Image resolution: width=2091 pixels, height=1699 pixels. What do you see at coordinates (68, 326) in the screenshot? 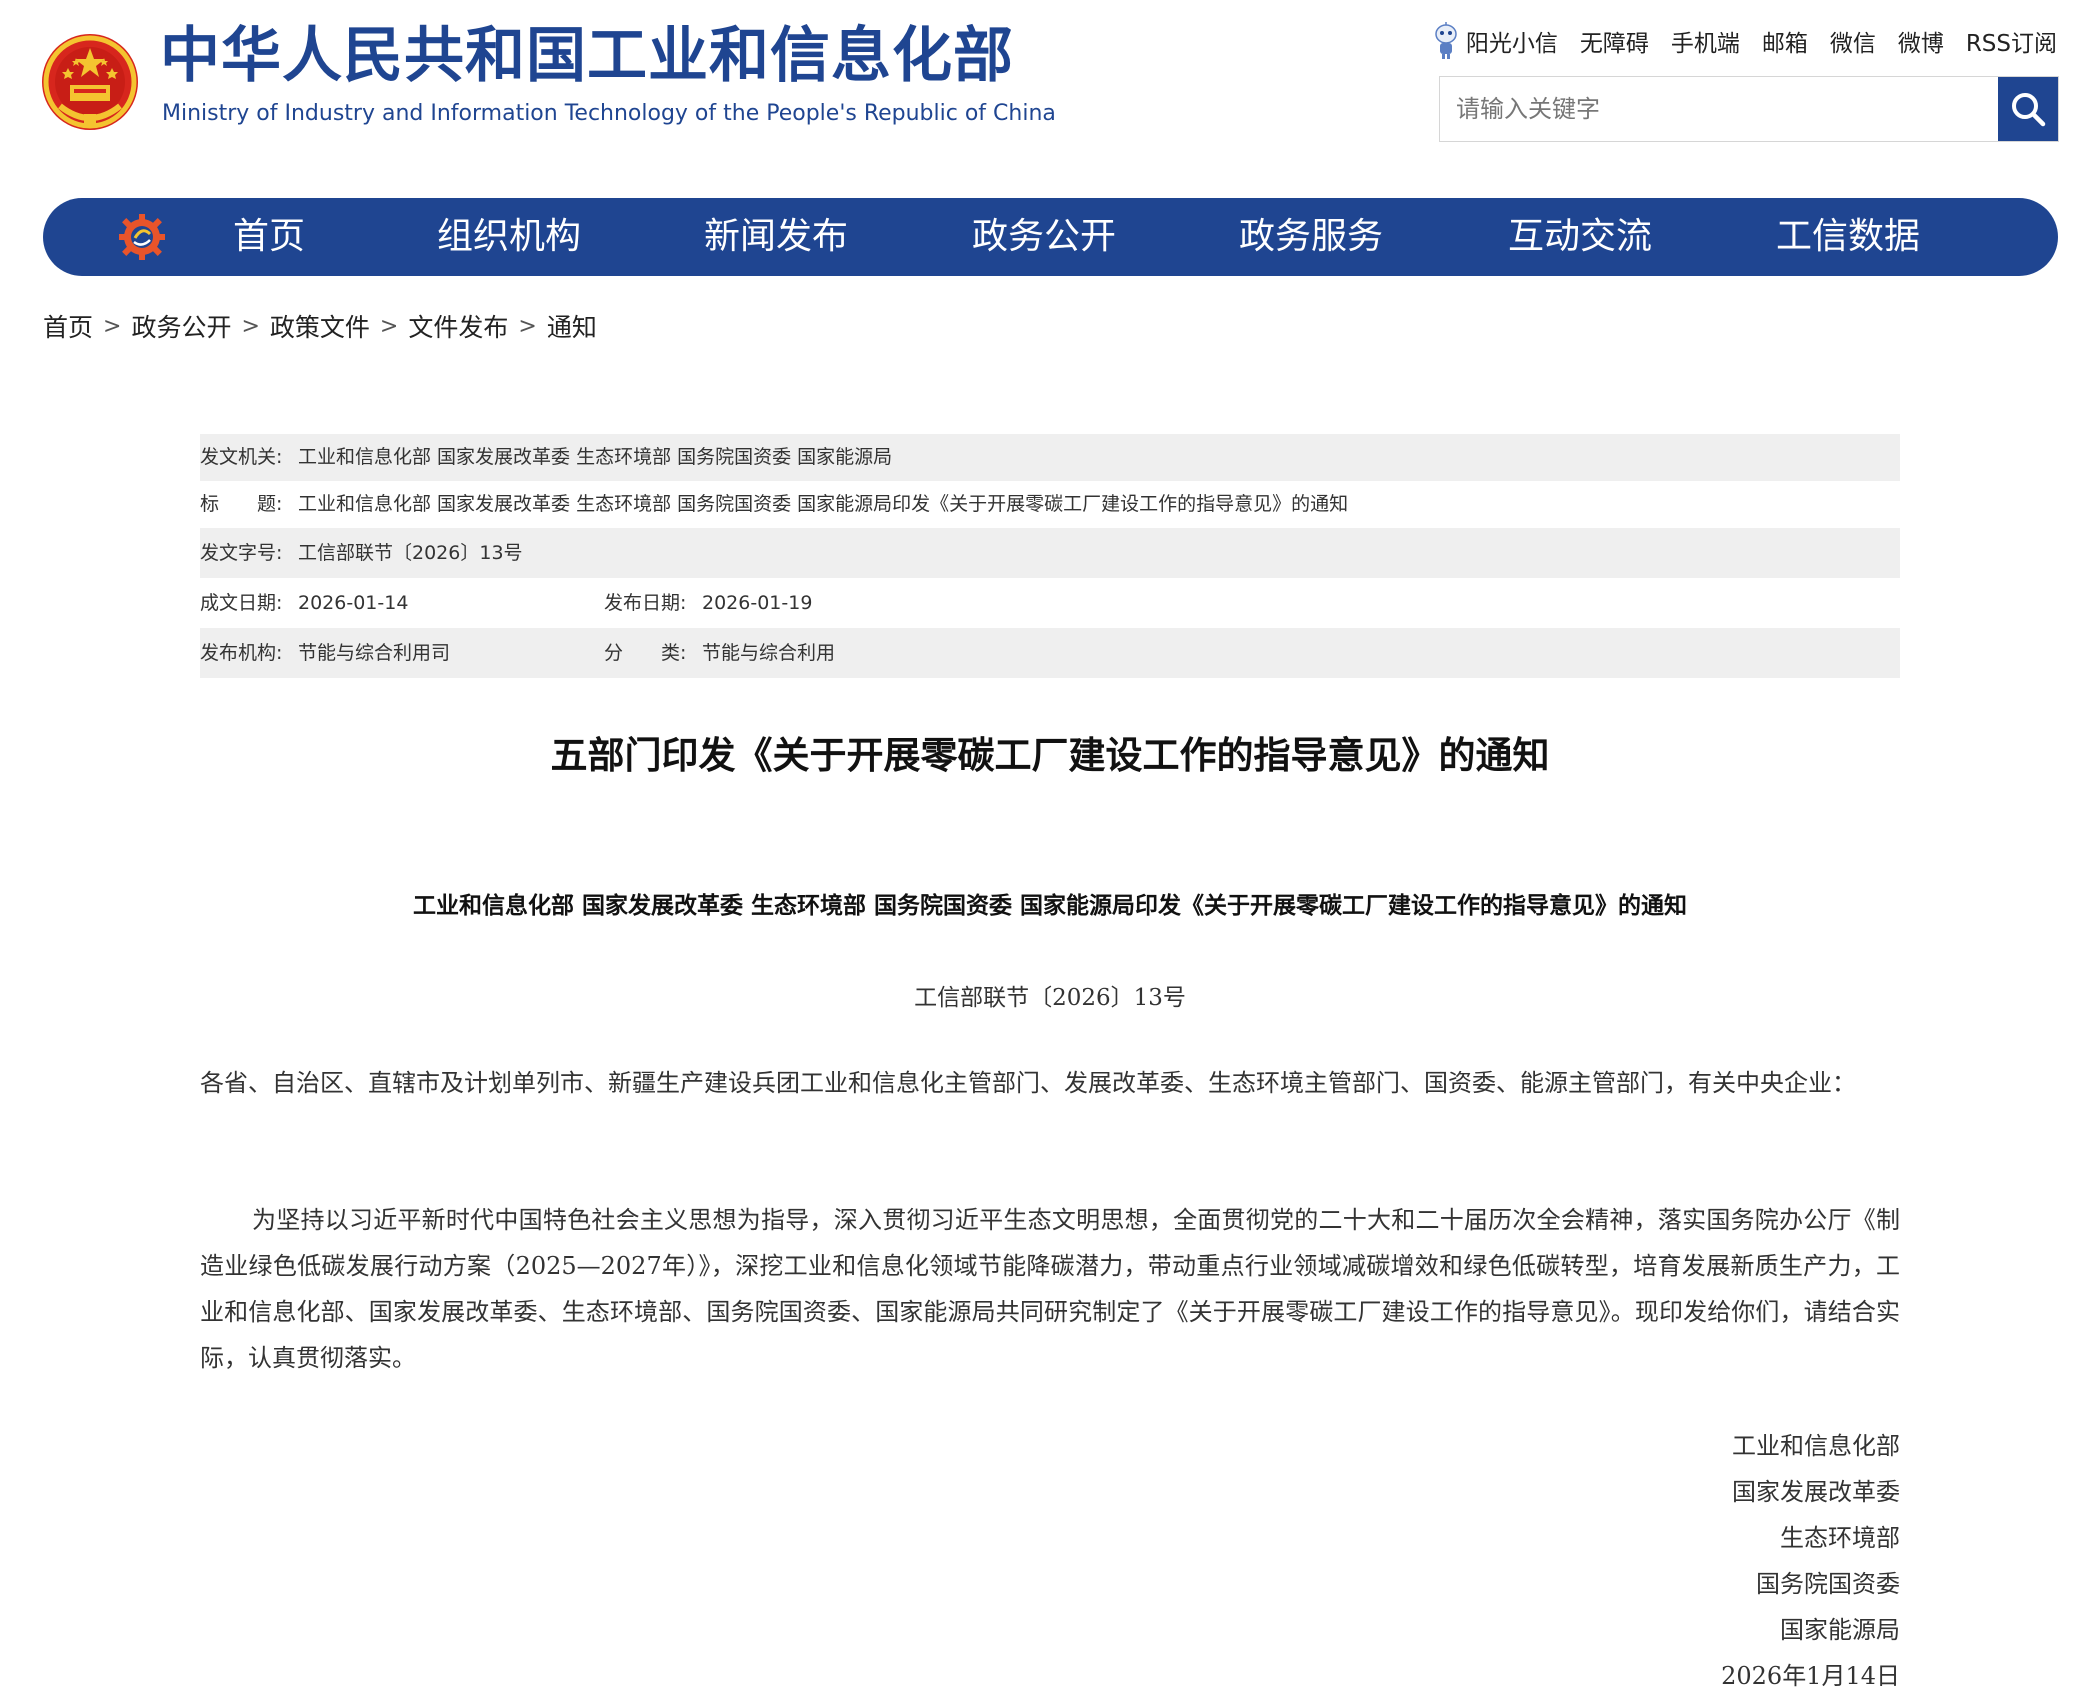
I see `breadcrumb-home: 首页` at bounding box center [68, 326].